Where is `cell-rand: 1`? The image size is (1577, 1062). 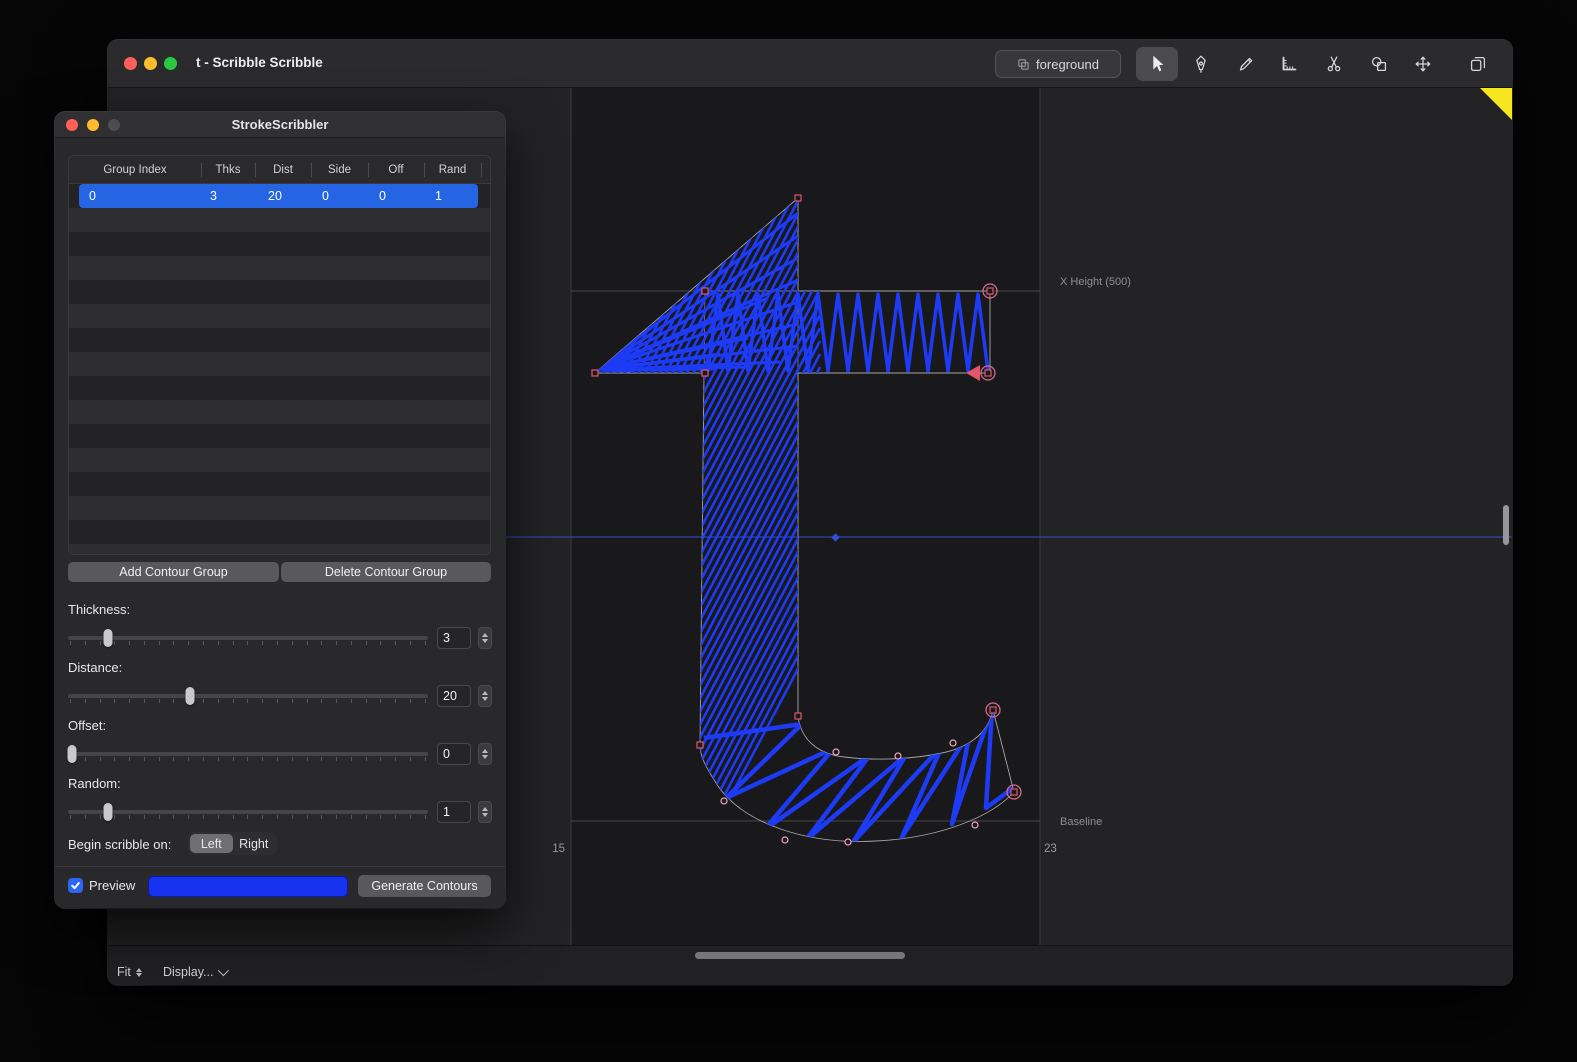
cell-rand: 1 is located at coordinates (438, 196).